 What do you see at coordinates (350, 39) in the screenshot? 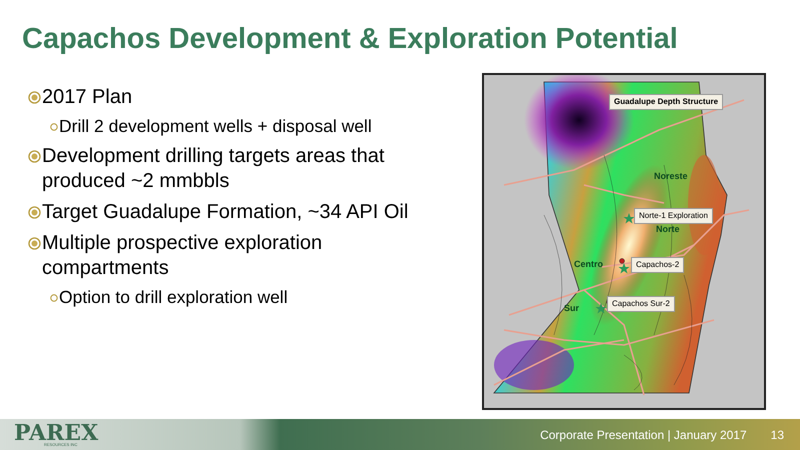
I see `slide-title: Capachos Development & Exploration Potential` at bounding box center [350, 39].